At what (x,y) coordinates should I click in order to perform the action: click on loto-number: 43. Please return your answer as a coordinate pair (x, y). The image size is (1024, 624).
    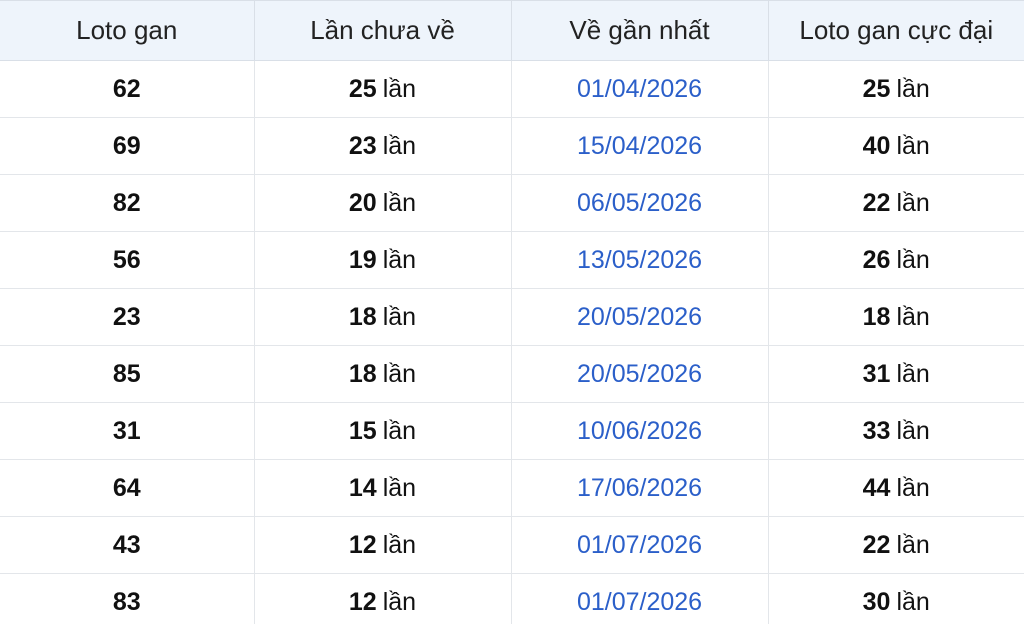
    Looking at the image, I should click on (126, 544).